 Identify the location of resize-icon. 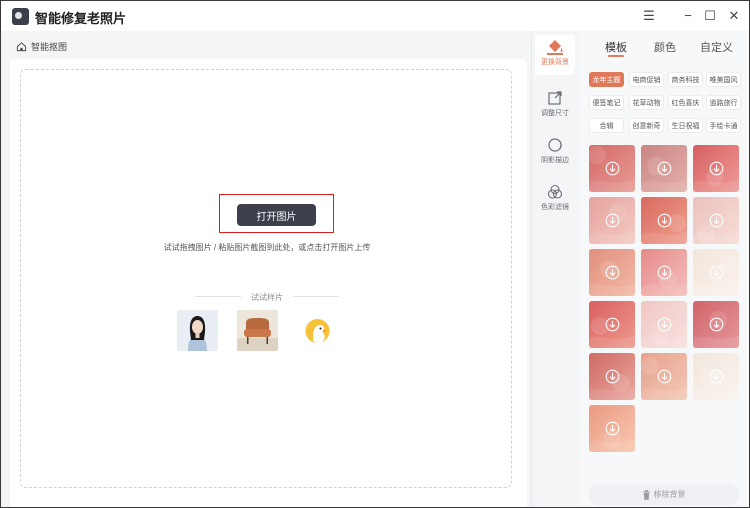
(555, 98).